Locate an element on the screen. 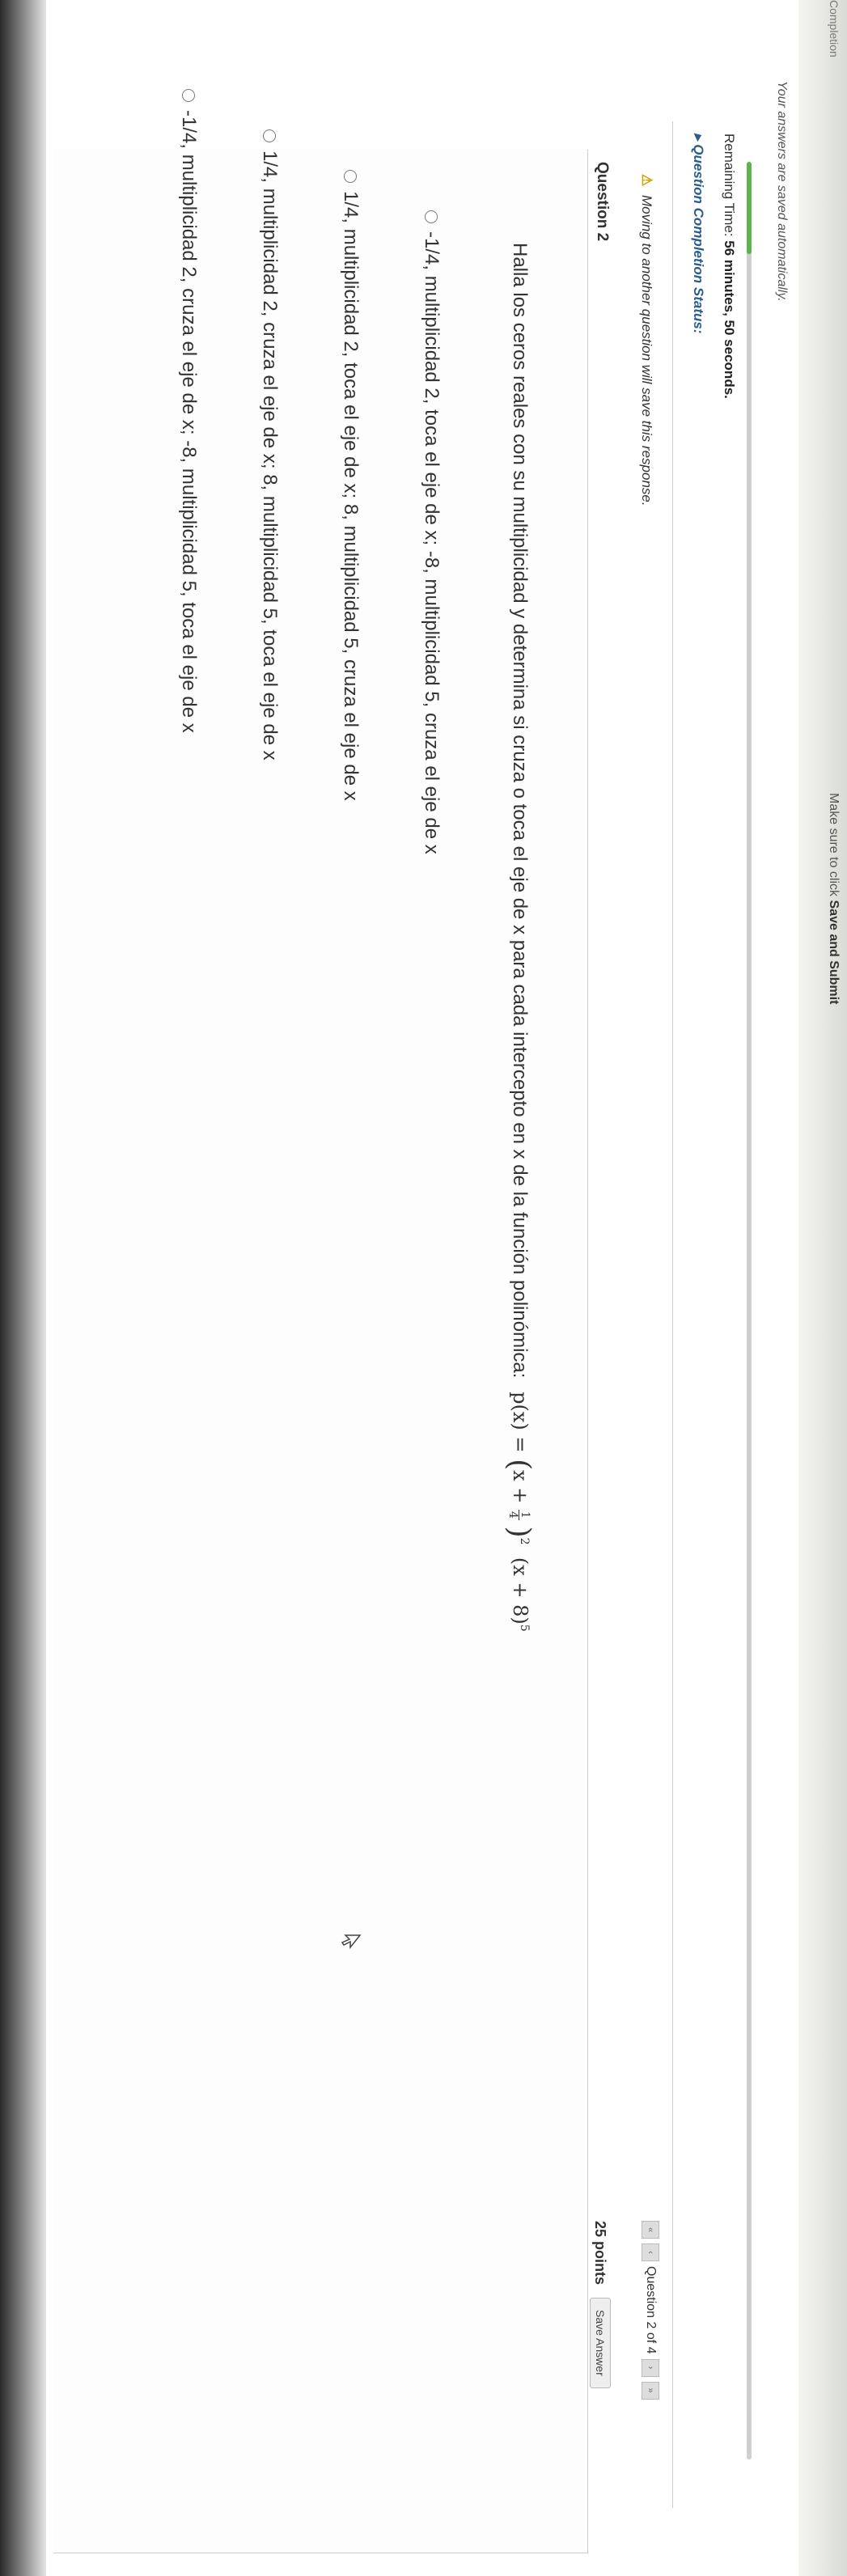  function-lhs: p(x) = is located at coordinates (520, 1426).